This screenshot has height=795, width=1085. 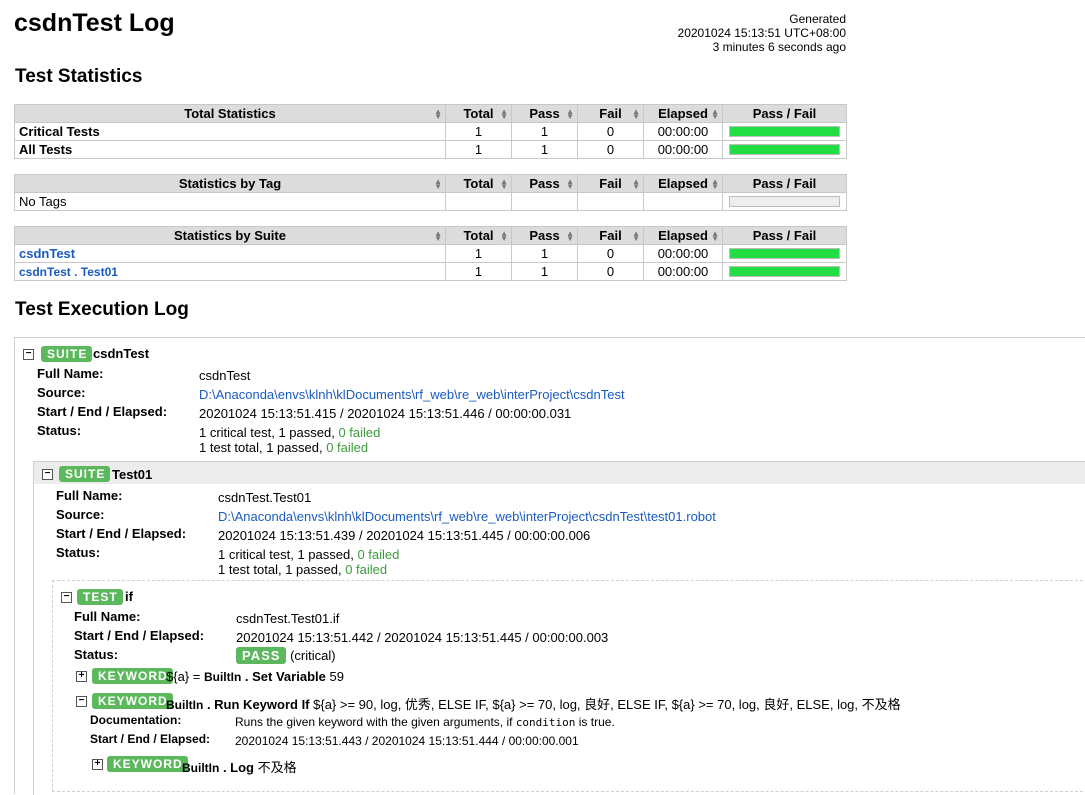 What do you see at coordinates (136, 720) in the screenshot?
I see `documentation-label: Documentation:` at bounding box center [136, 720].